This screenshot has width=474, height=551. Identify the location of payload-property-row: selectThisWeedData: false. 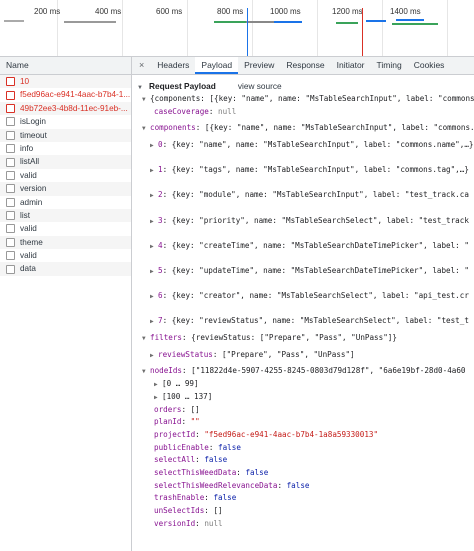
(211, 472).